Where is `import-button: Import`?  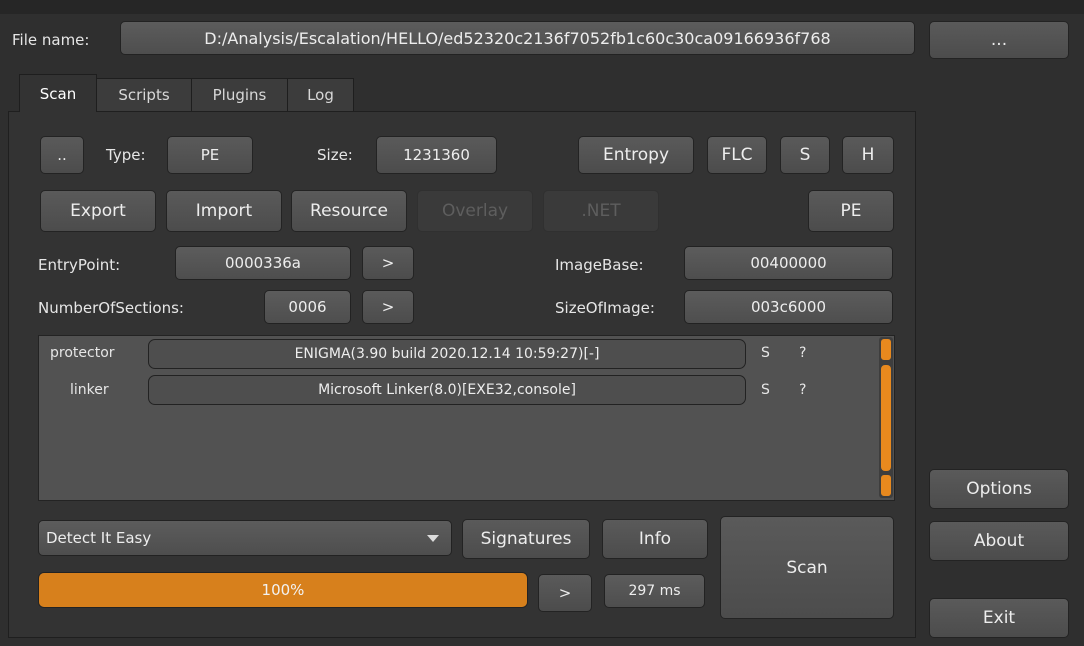
import-button: Import is located at coordinates (224, 211).